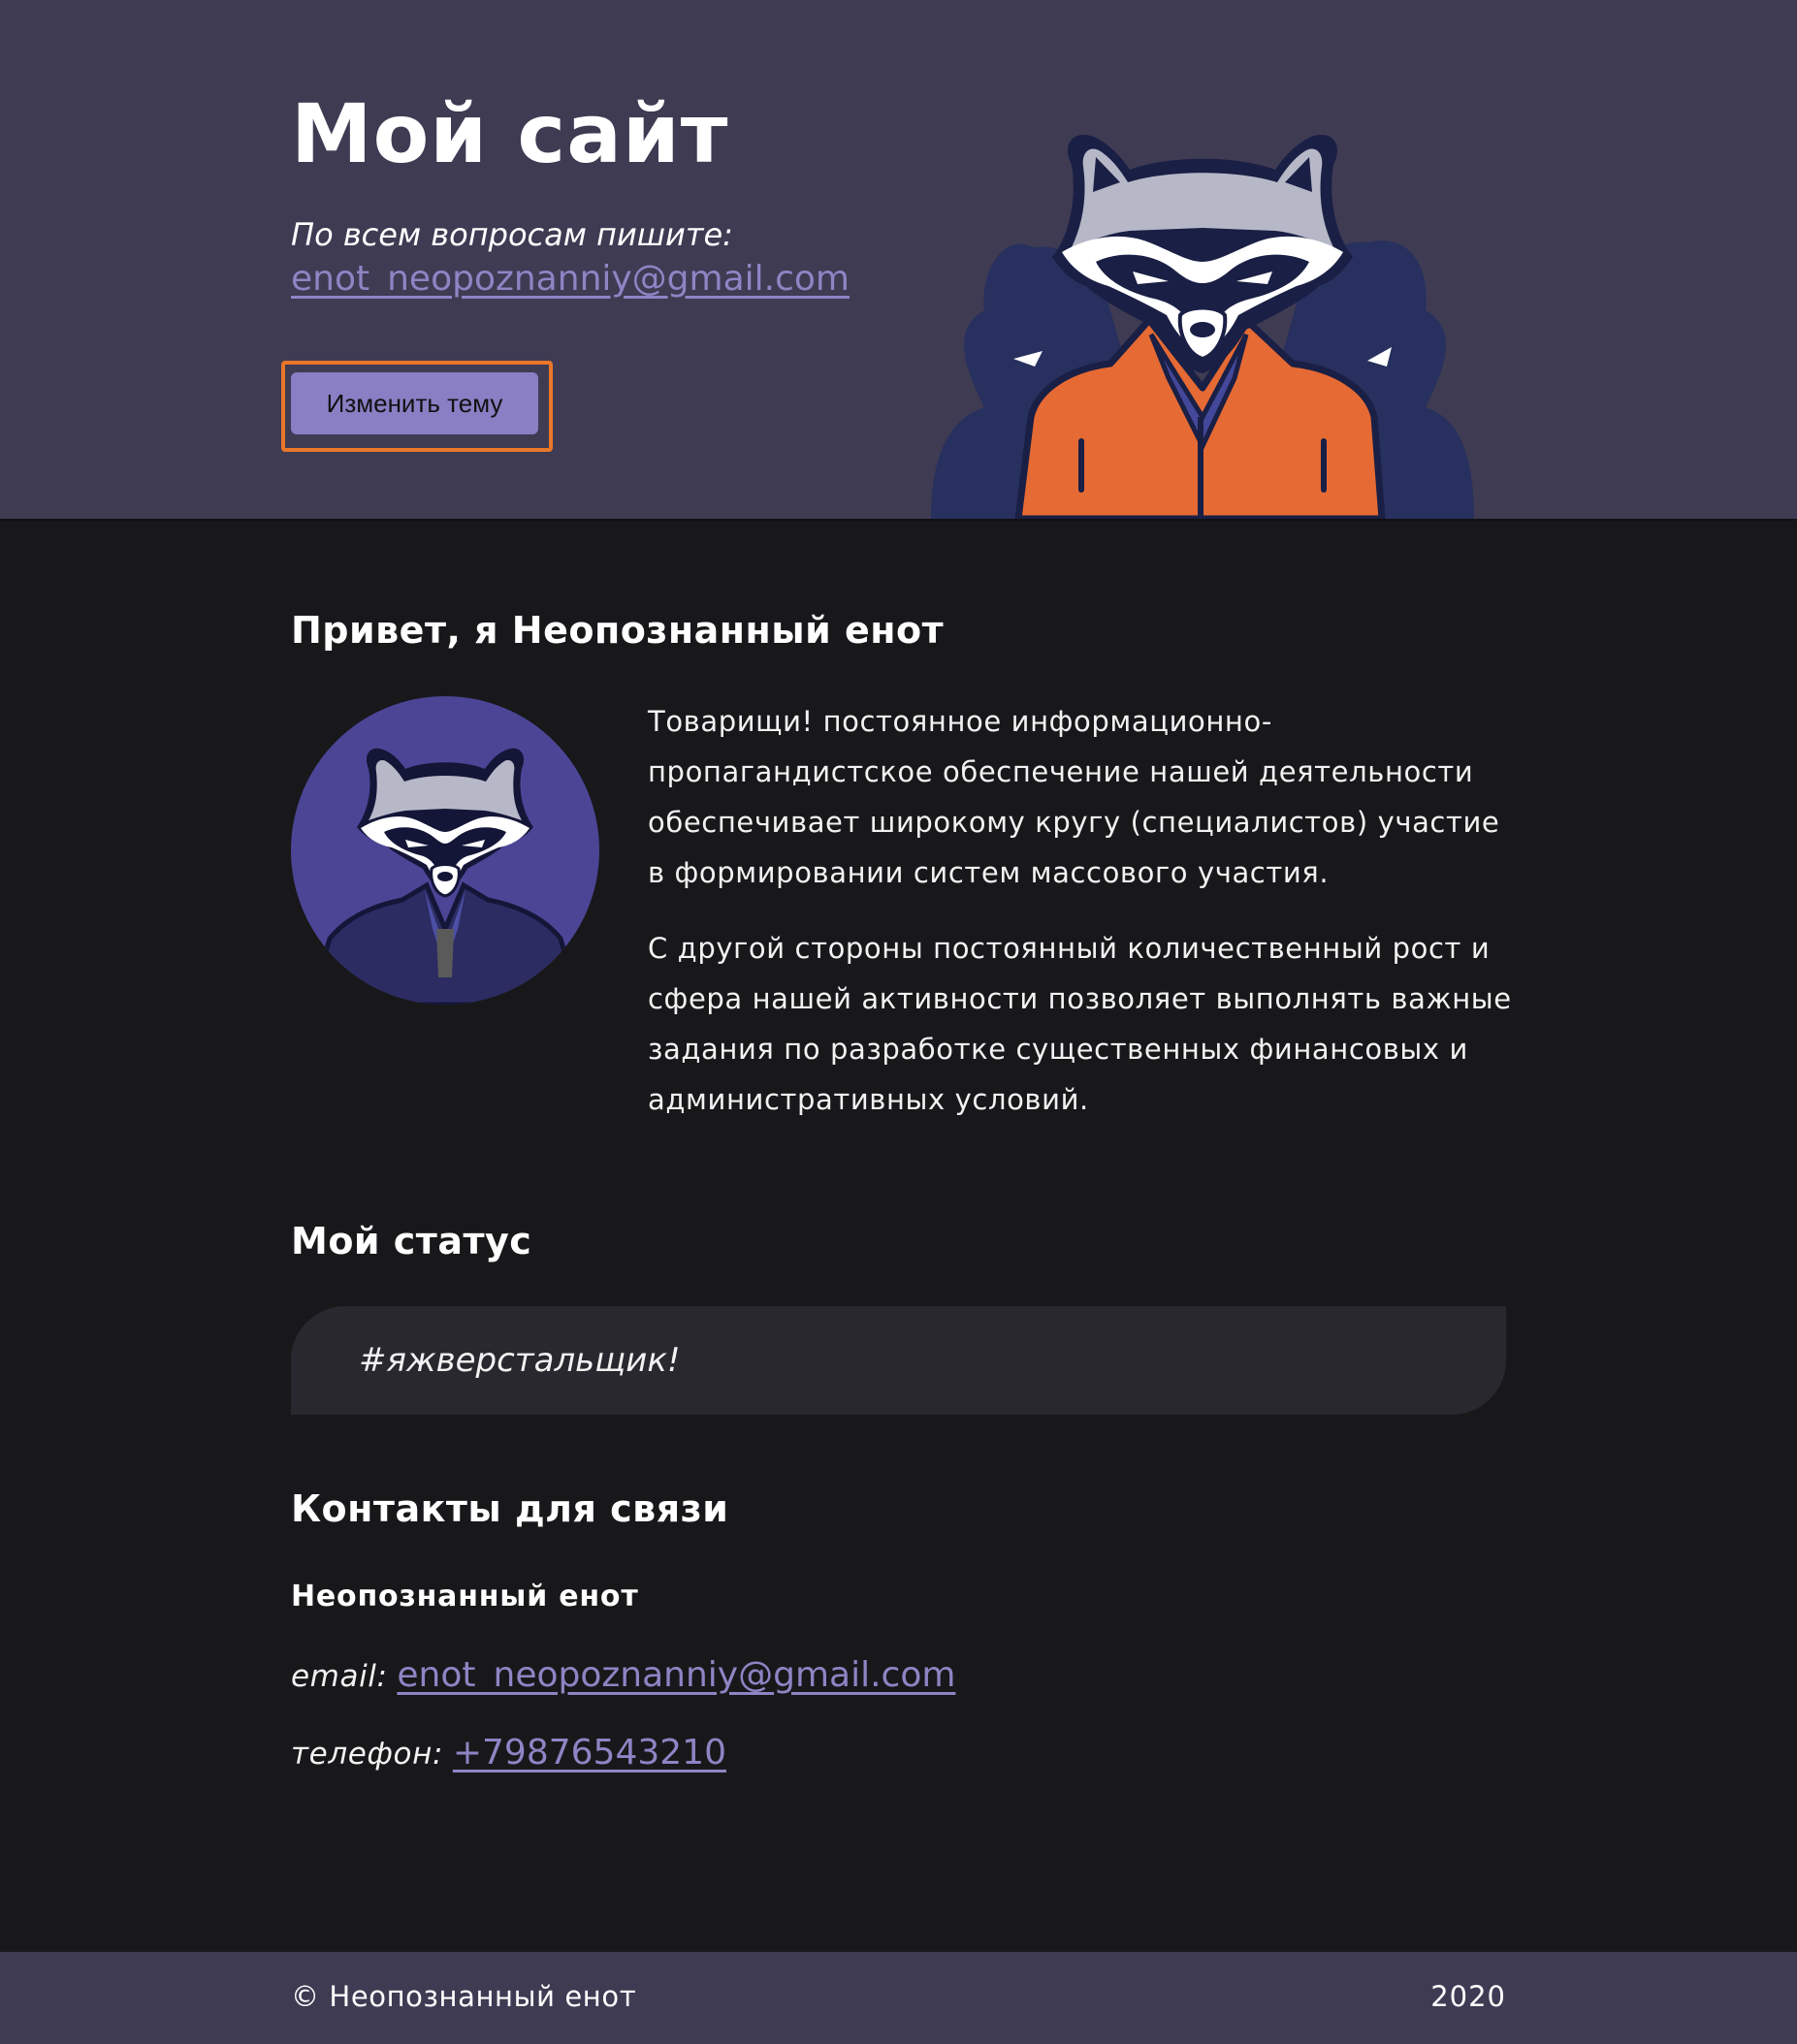 The height and width of the screenshot is (2044, 1797). What do you see at coordinates (465, 1596) in the screenshot?
I see `contact-name: Неопознанный енот` at bounding box center [465, 1596].